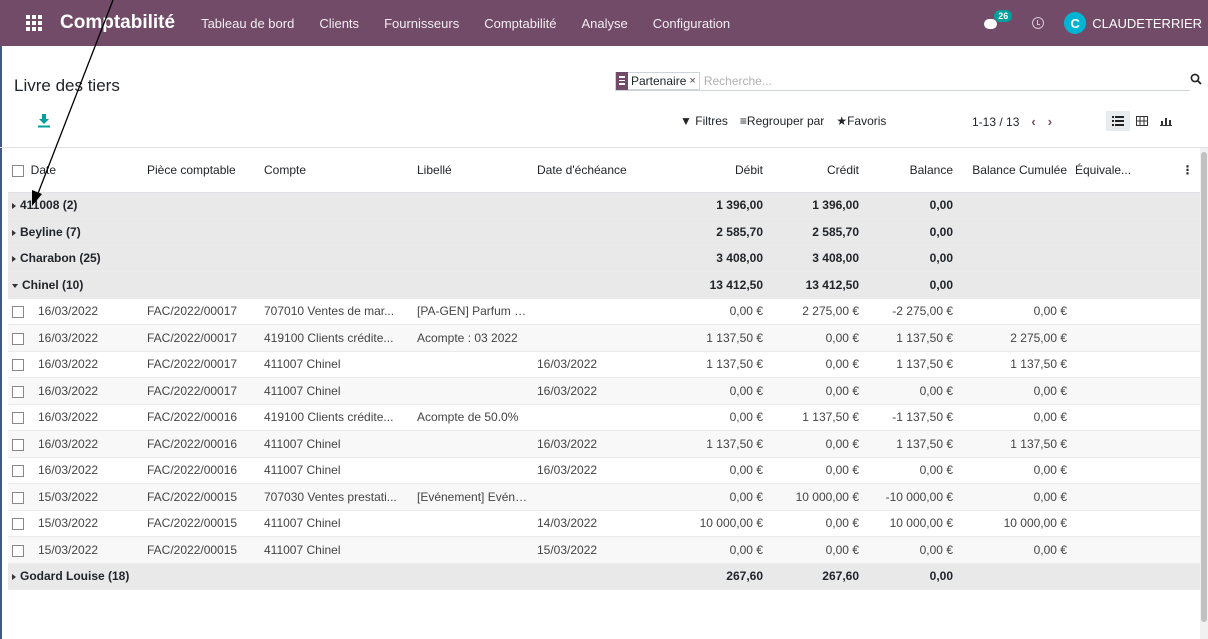 This screenshot has width=1208, height=639. I want to click on menu-item-configuration: Configuration, so click(691, 23).